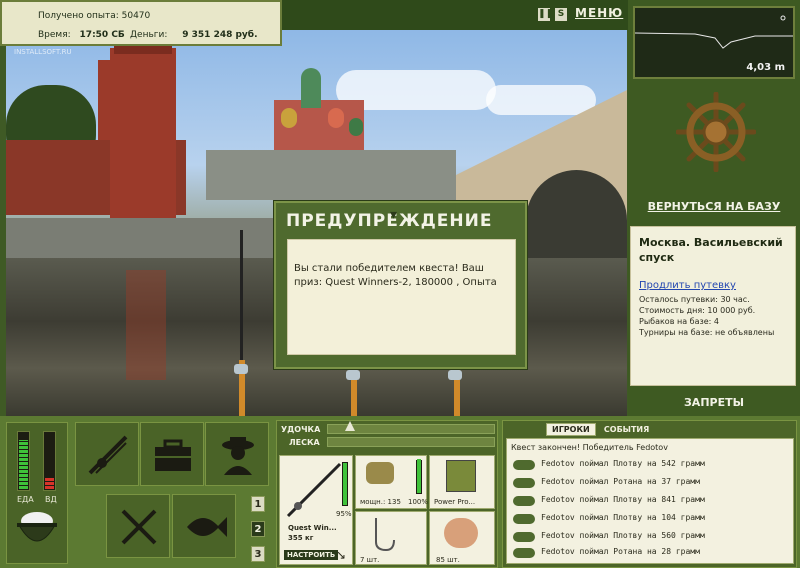 The width and height of the screenshot is (800, 568). I want to click on food-label: ЕДА, so click(25, 499).